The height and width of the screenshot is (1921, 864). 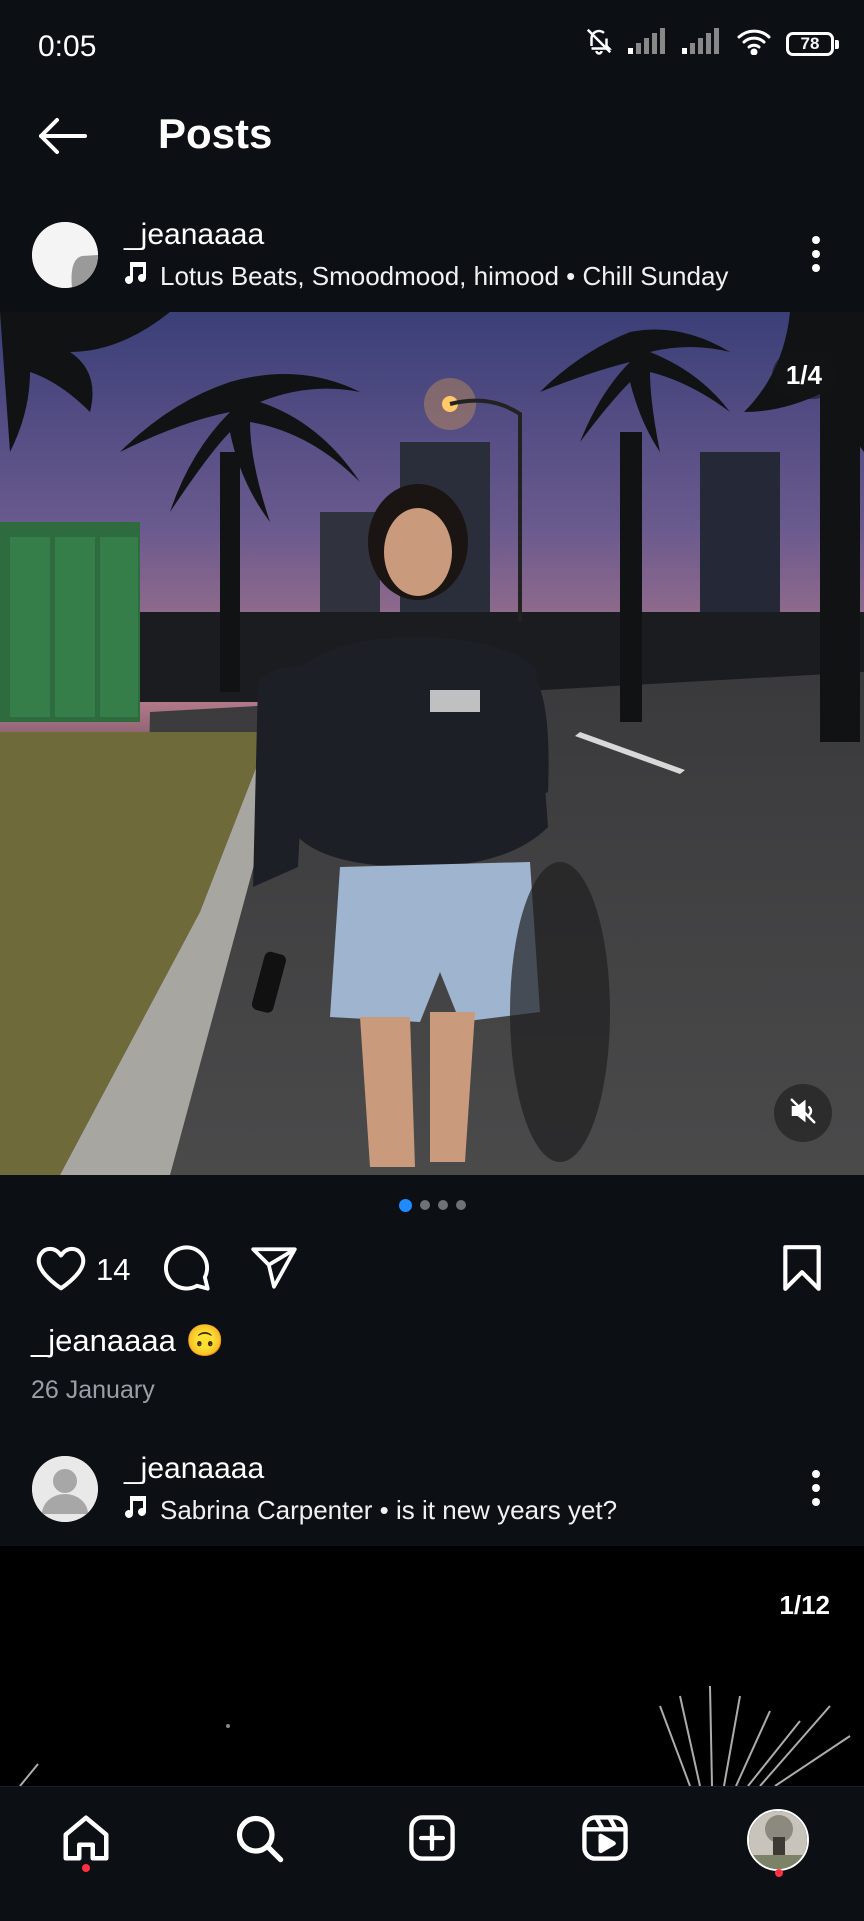 I want to click on create-icon, so click(x=432, y=1840).